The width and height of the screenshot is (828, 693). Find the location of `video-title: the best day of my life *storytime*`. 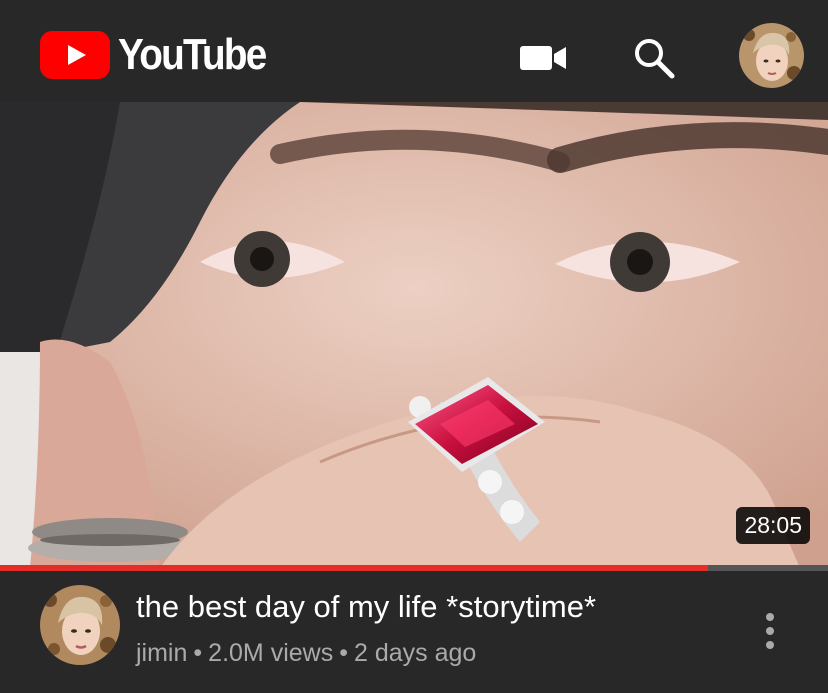

video-title: the best day of my life *storytime* is located at coordinates (366, 607).